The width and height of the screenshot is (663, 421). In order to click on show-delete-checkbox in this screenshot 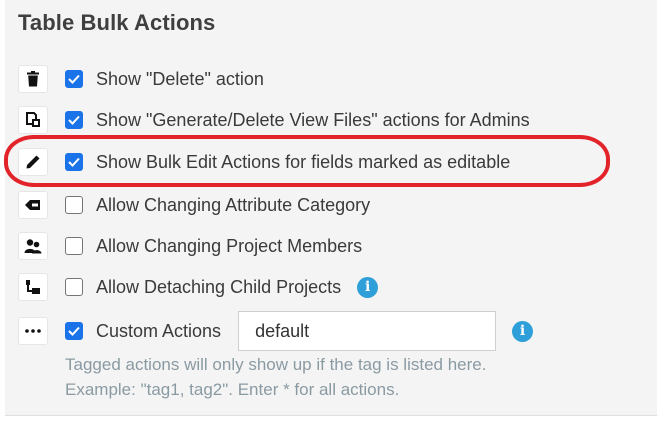, I will do `click(74, 79)`.